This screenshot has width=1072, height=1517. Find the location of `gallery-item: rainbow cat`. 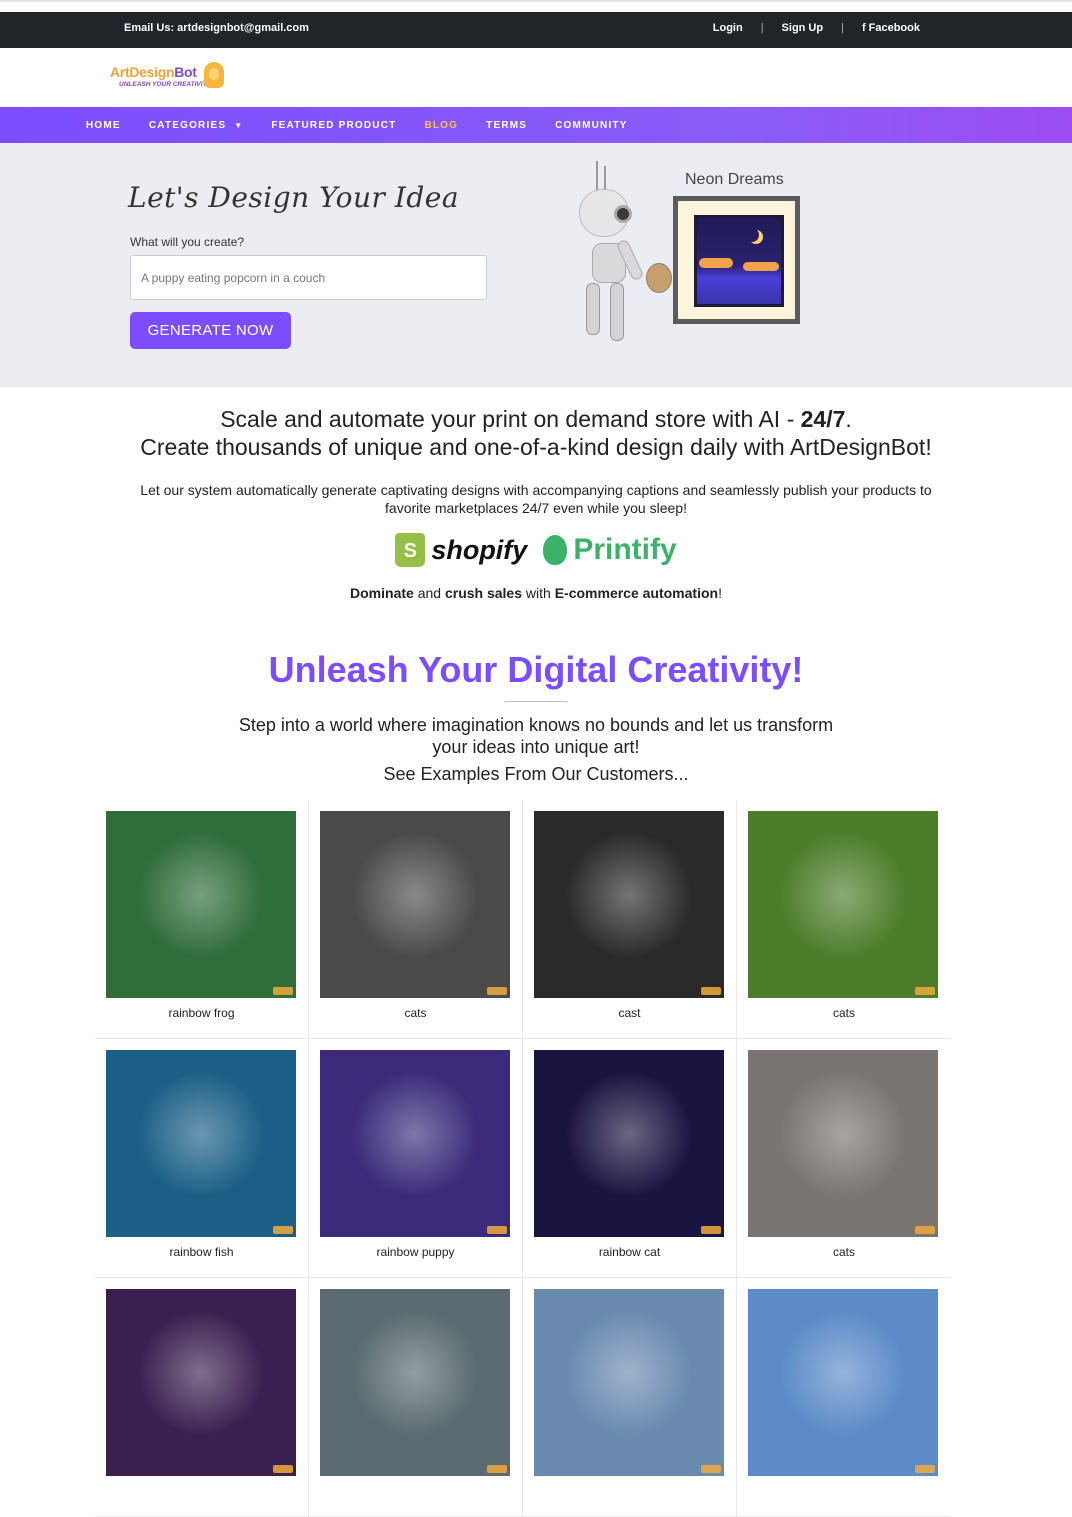

gallery-item: rainbow cat is located at coordinates (630, 1158).